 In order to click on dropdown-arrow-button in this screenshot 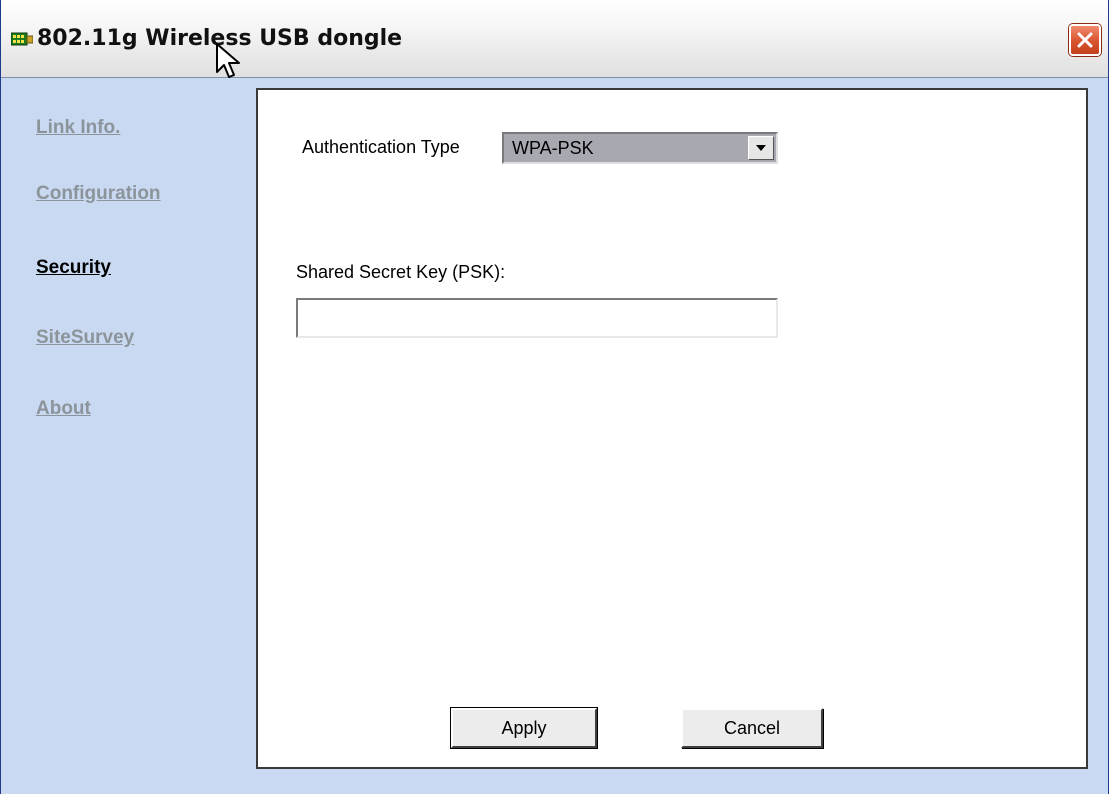, I will do `click(761, 148)`.